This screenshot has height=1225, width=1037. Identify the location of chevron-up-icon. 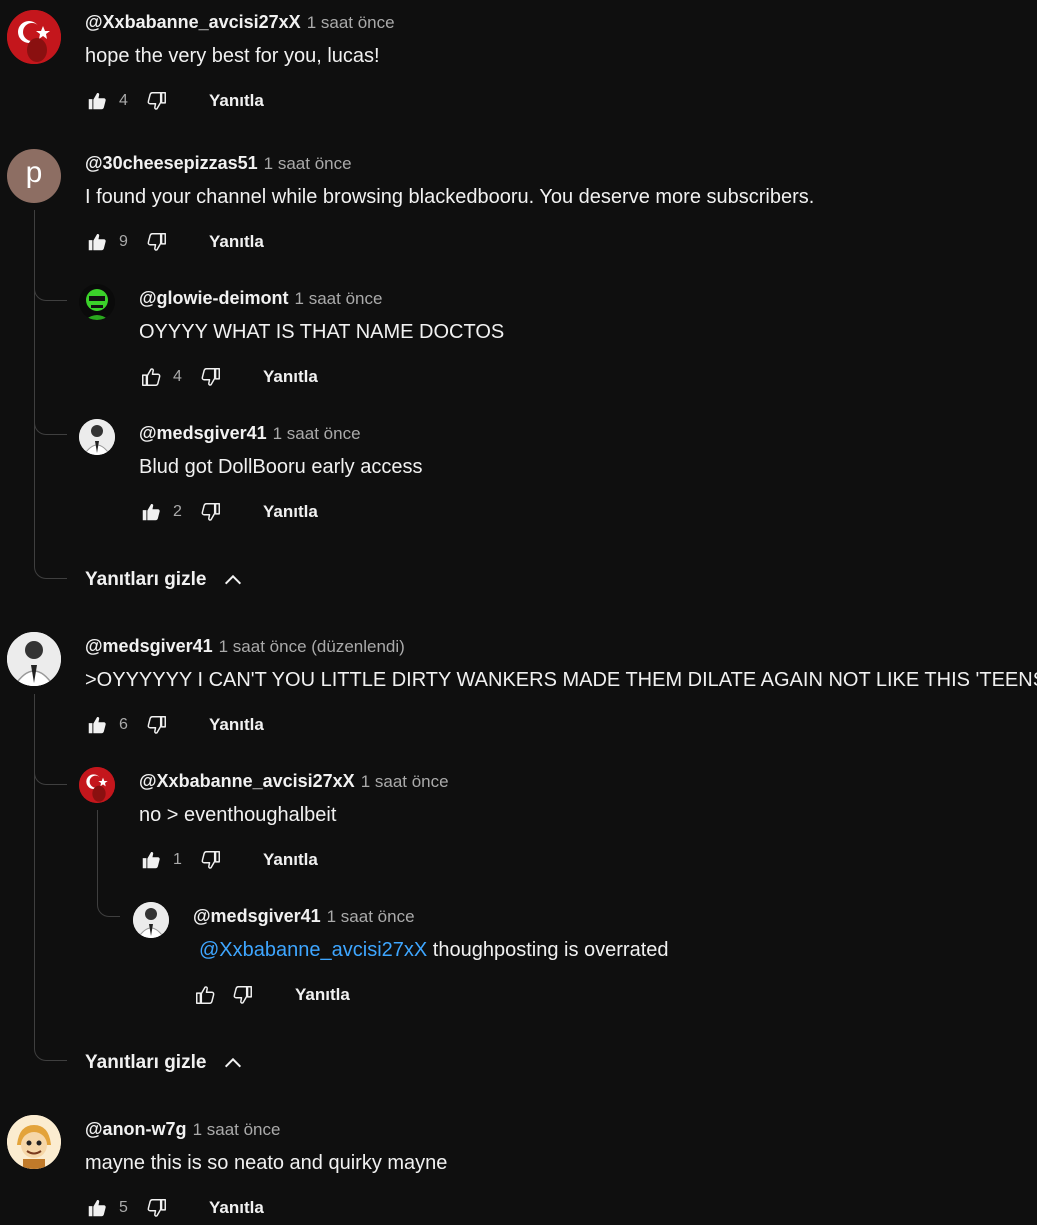
(233, 579).